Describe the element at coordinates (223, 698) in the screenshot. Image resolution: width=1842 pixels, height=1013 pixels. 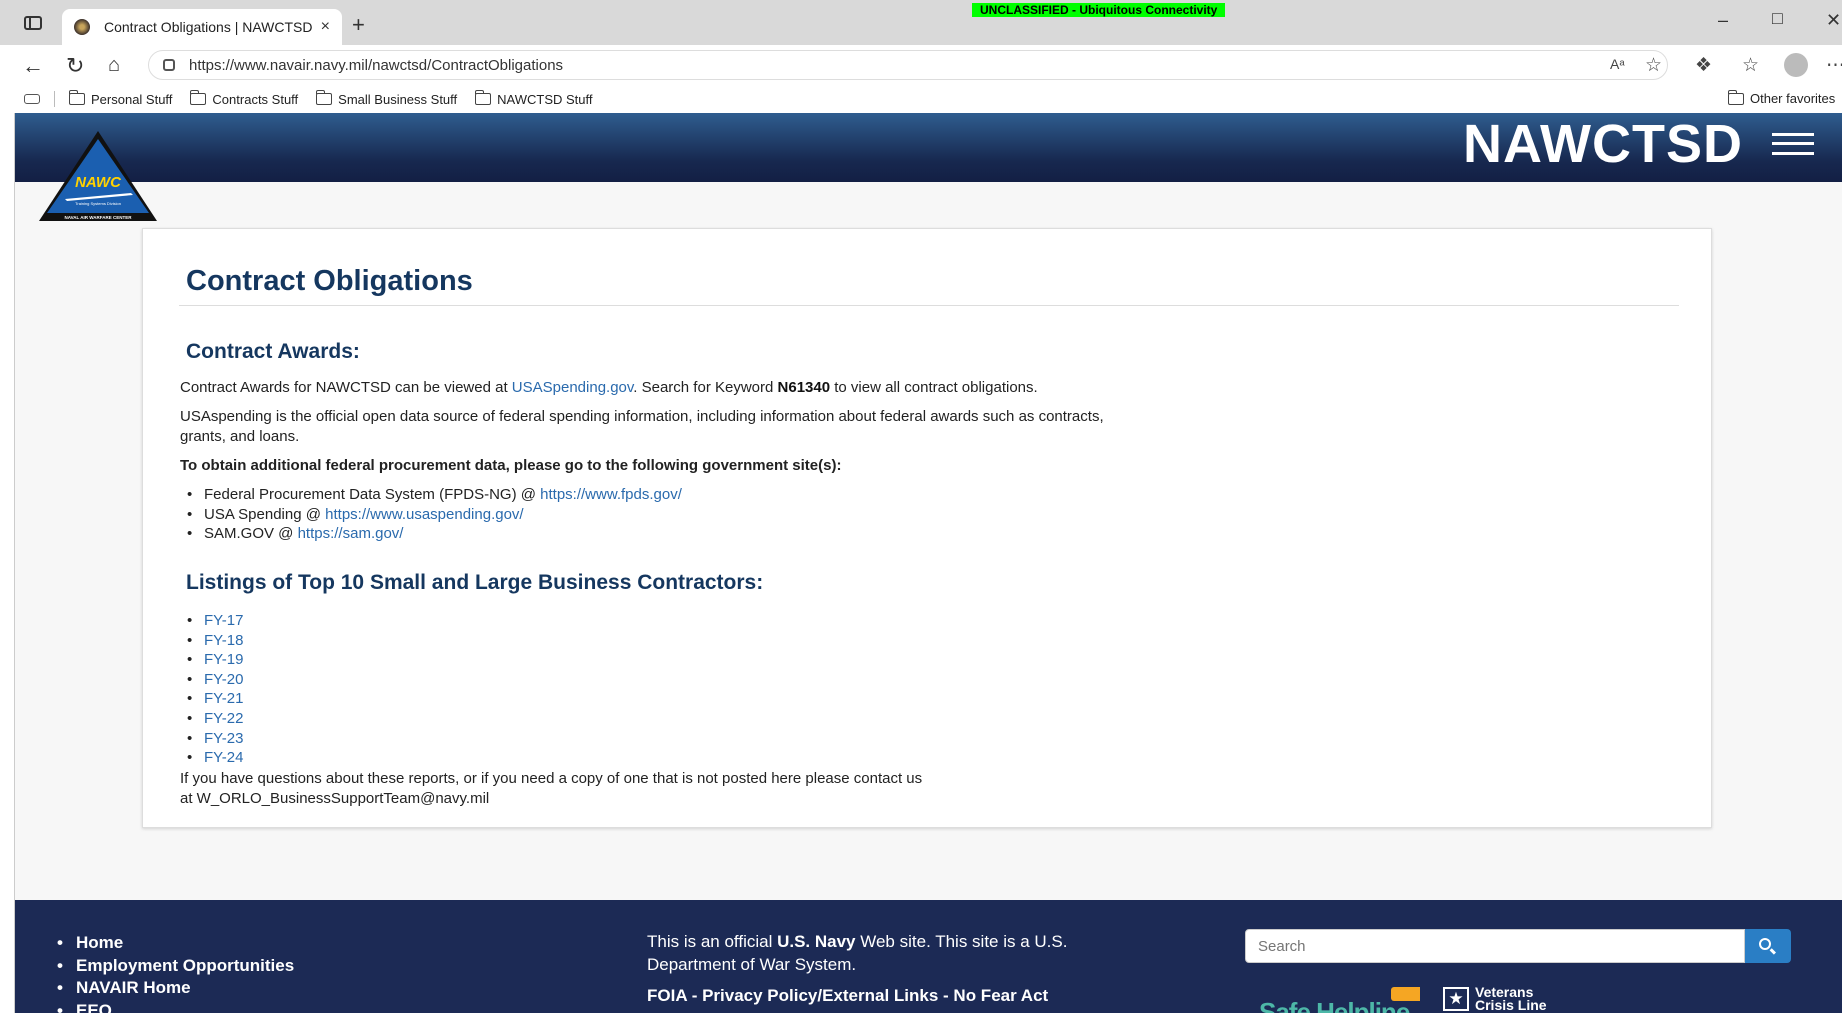
I see `fy-link: FY-21` at that location.